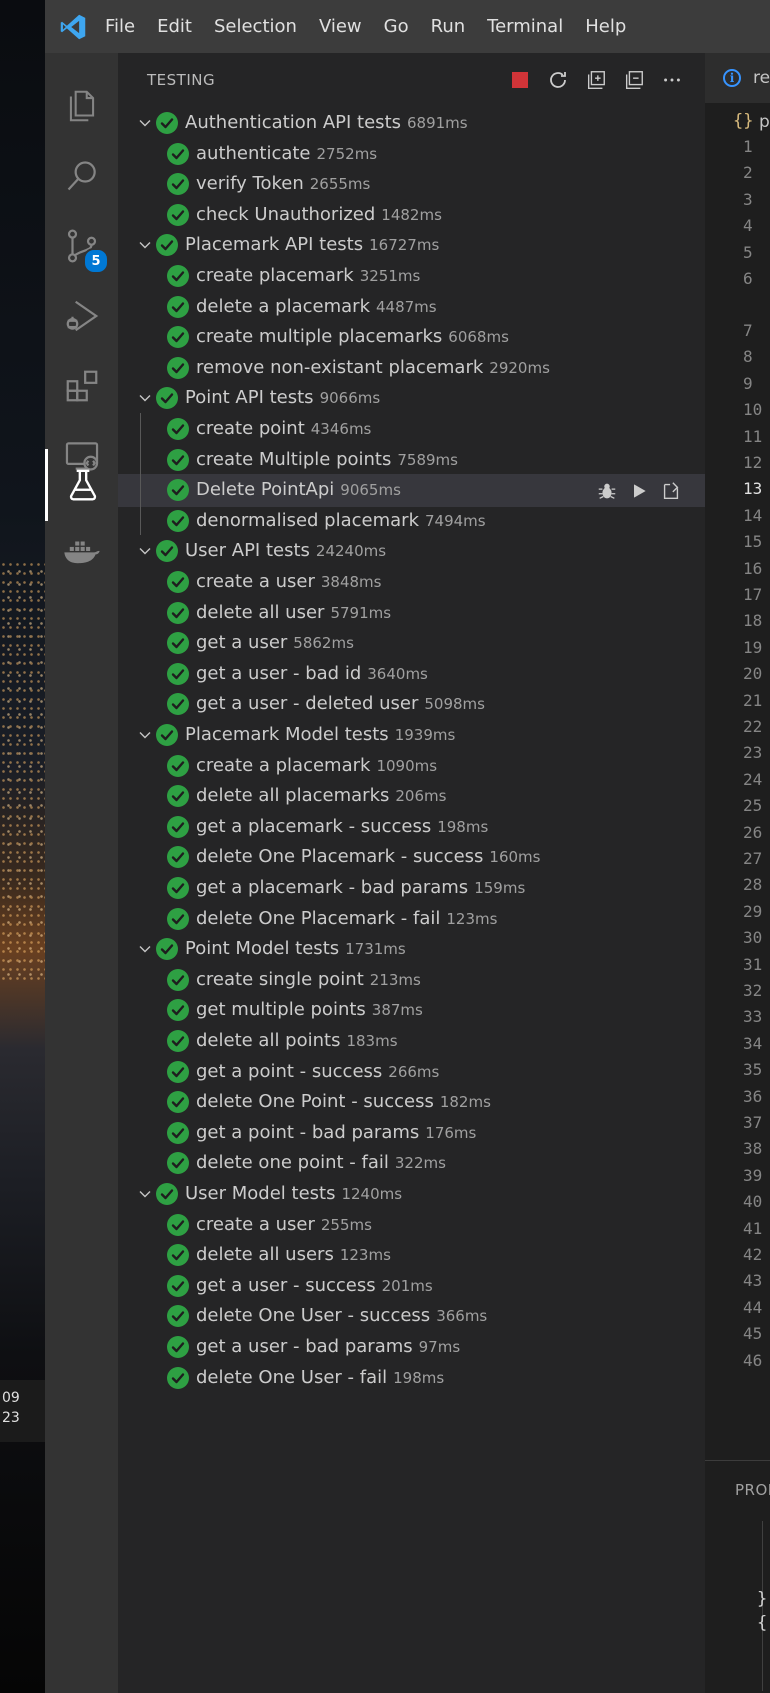 This screenshot has width=770, height=1693. Describe the element at coordinates (764, 122) in the screenshot. I see `breadcrumb: p` at that location.